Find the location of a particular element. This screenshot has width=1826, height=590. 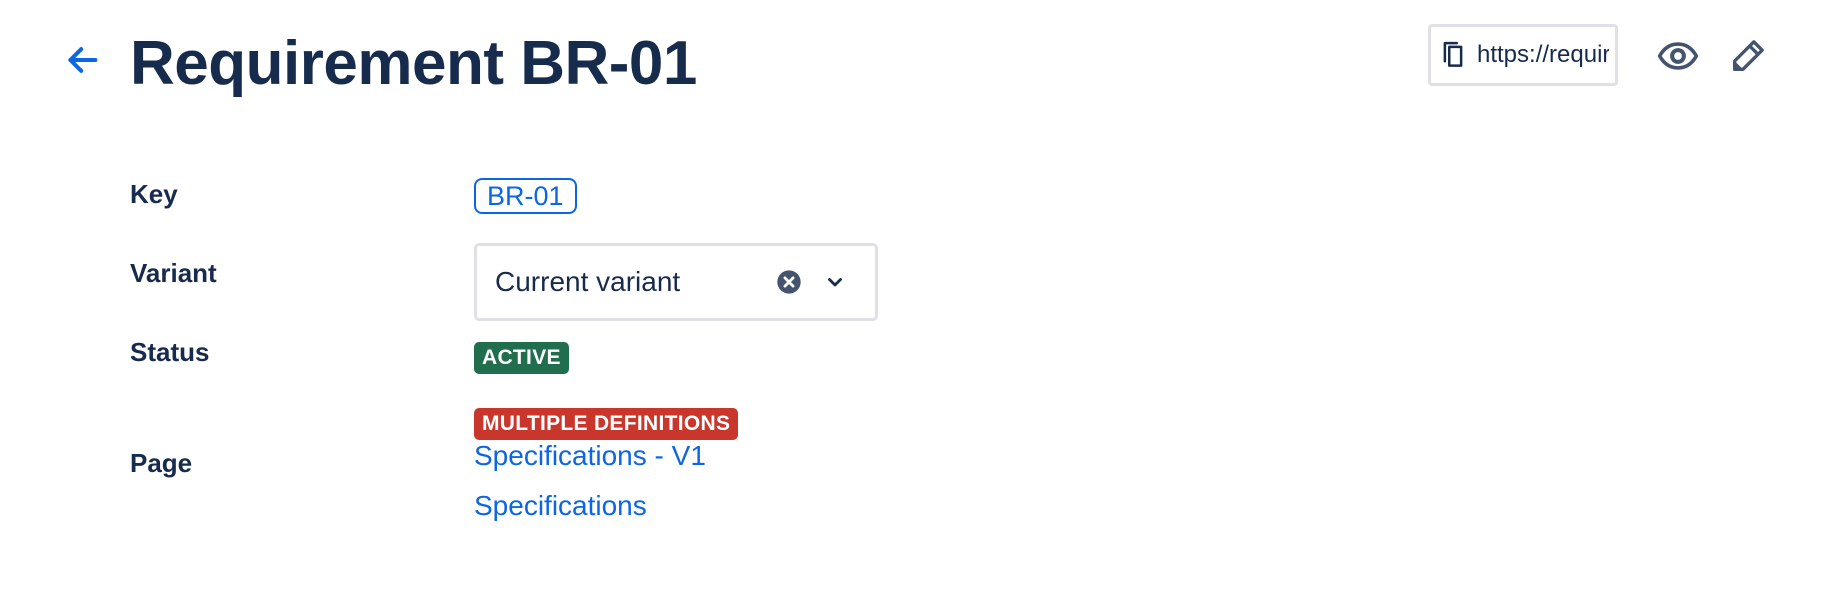

page-link-specifications: Specifications is located at coordinates (560, 506).